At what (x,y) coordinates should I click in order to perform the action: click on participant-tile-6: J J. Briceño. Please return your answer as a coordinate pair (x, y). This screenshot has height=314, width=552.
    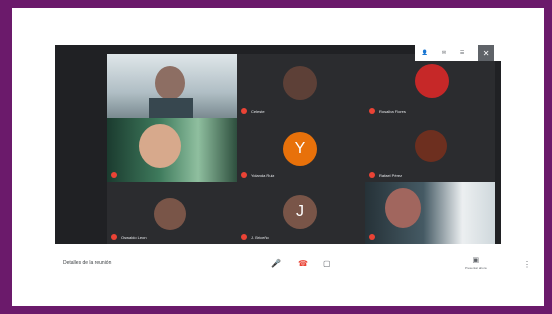
    Looking at the image, I should click on (301, 213).